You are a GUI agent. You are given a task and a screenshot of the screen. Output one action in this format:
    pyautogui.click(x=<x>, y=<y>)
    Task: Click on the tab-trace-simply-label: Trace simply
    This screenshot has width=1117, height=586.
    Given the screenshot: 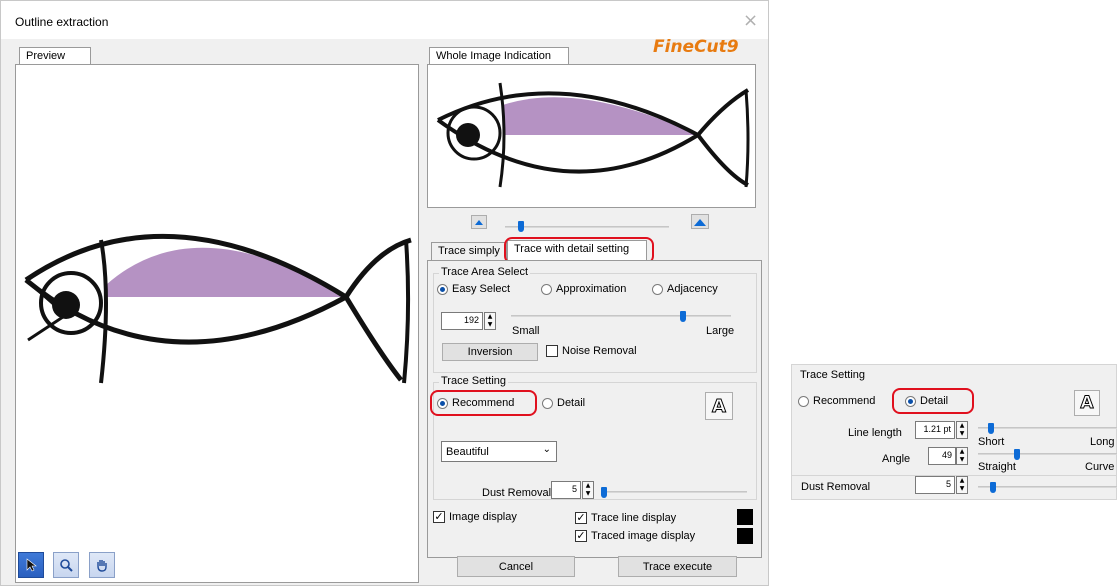 What is the action you would take?
    pyautogui.click(x=469, y=251)
    